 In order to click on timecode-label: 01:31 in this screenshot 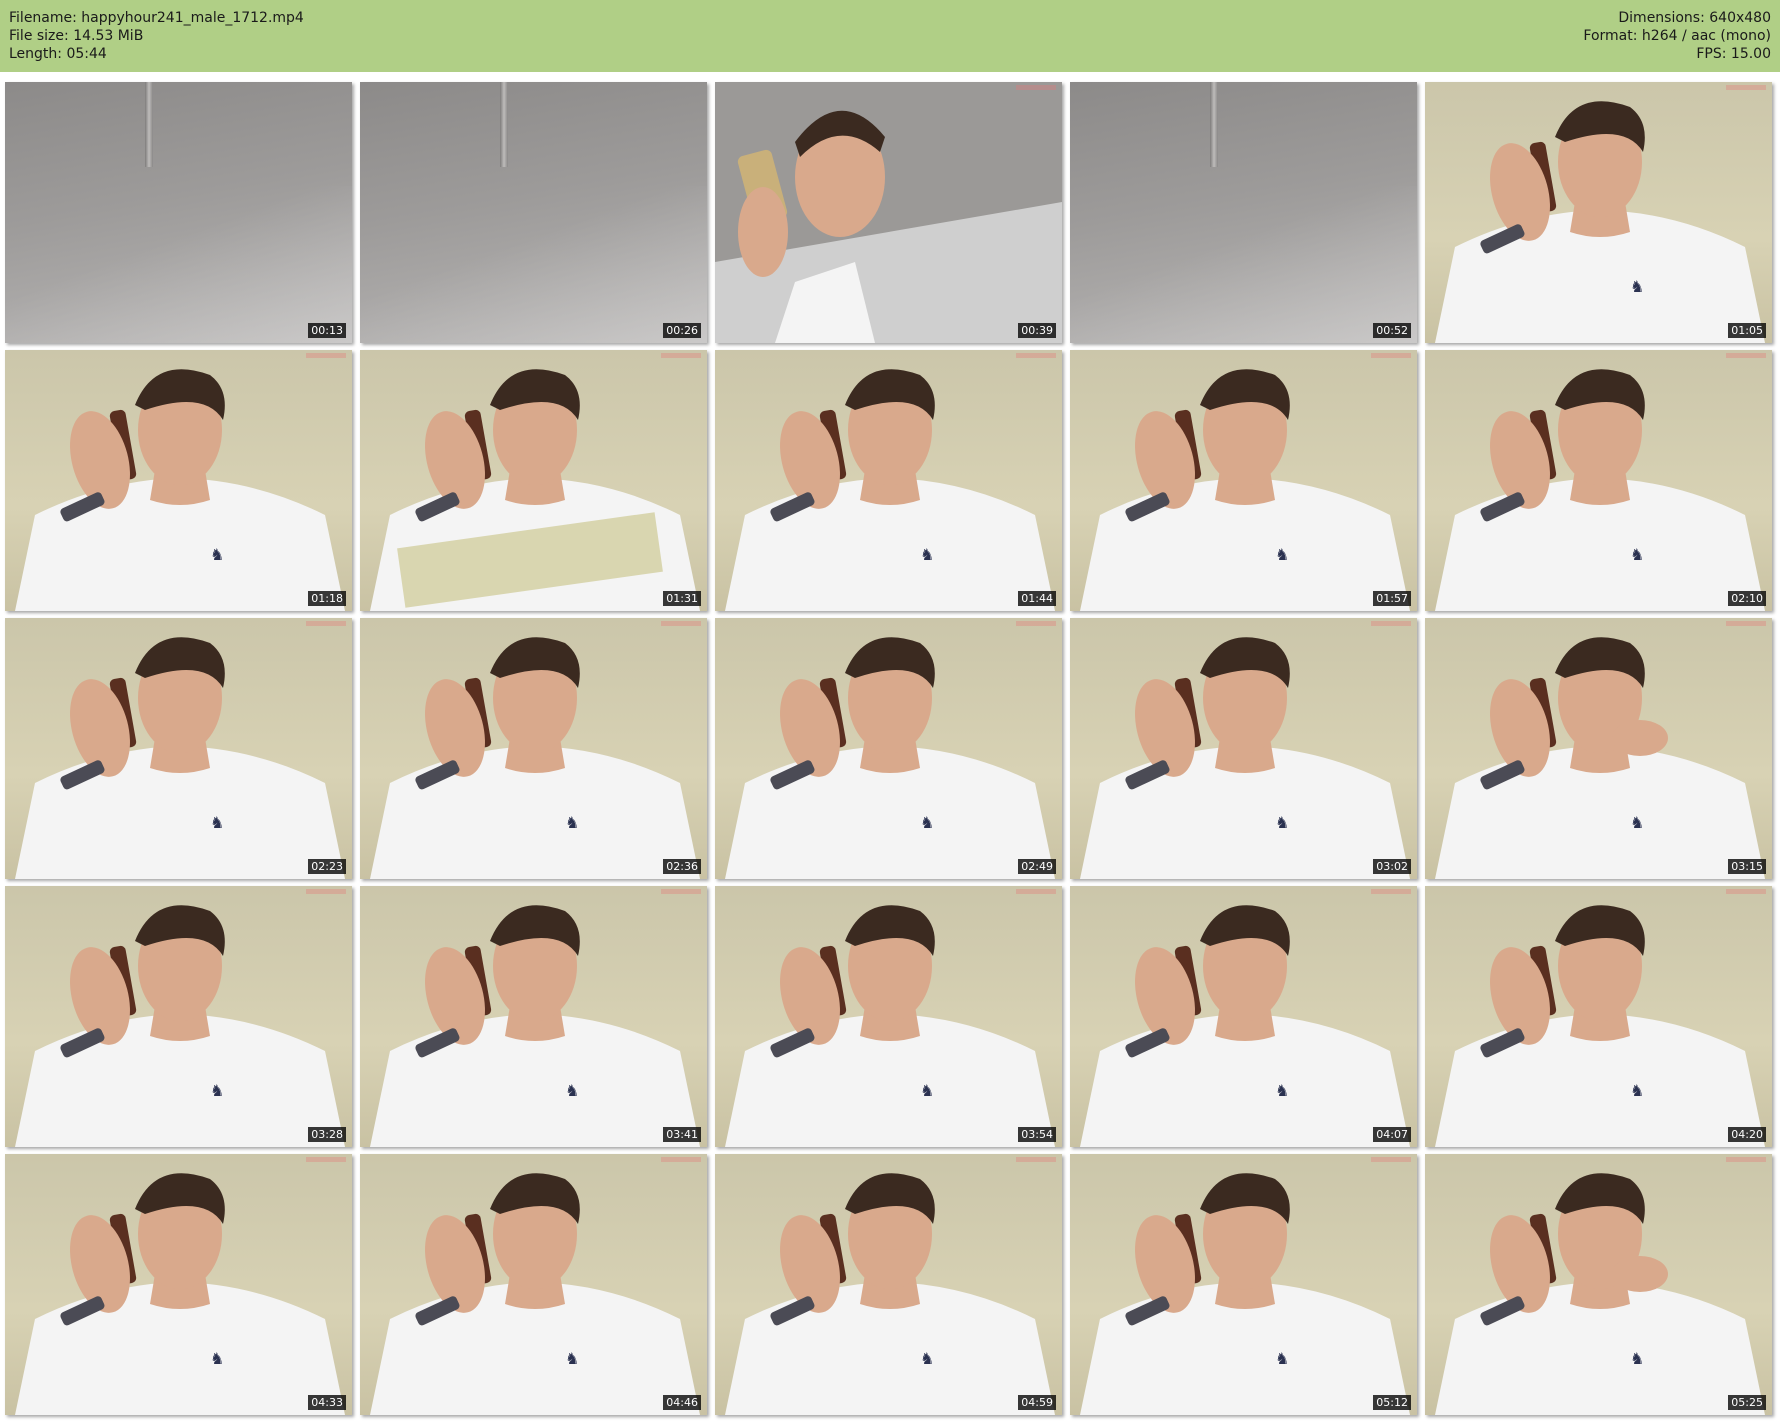, I will do `click(682, 598)`.